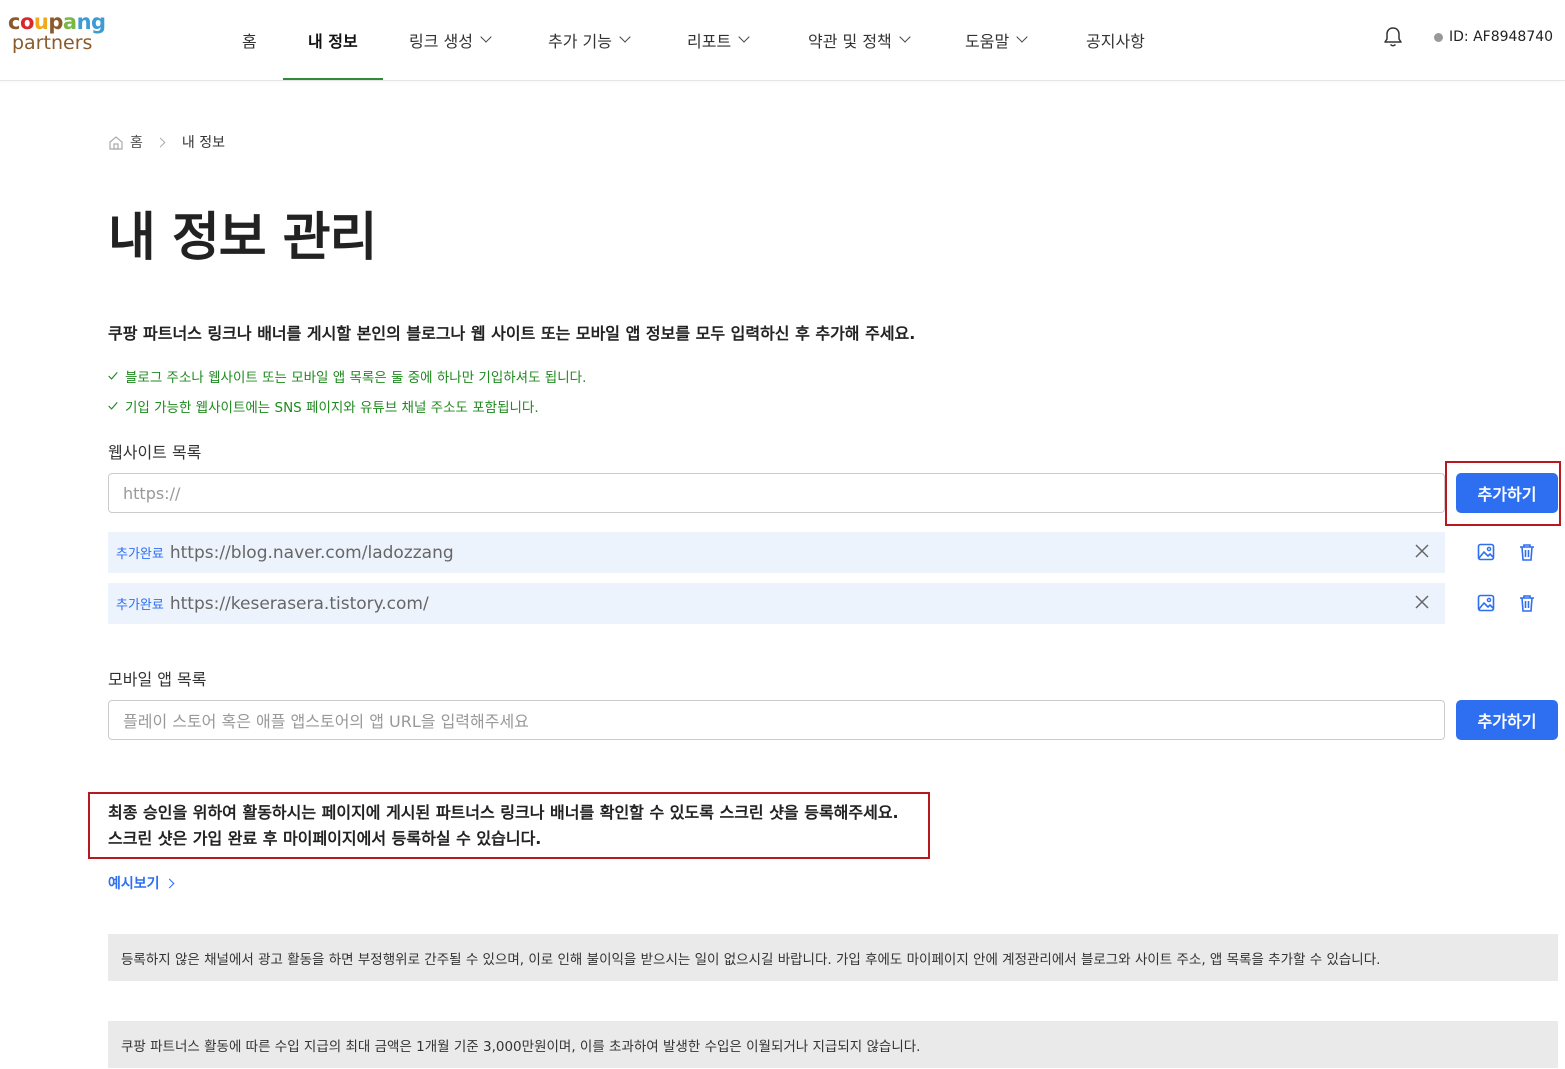  What do you see at coordinates (1507, 493) in the screenshot?
I see `add-website-button: 추가하기` at bounding box center [1507, 493].